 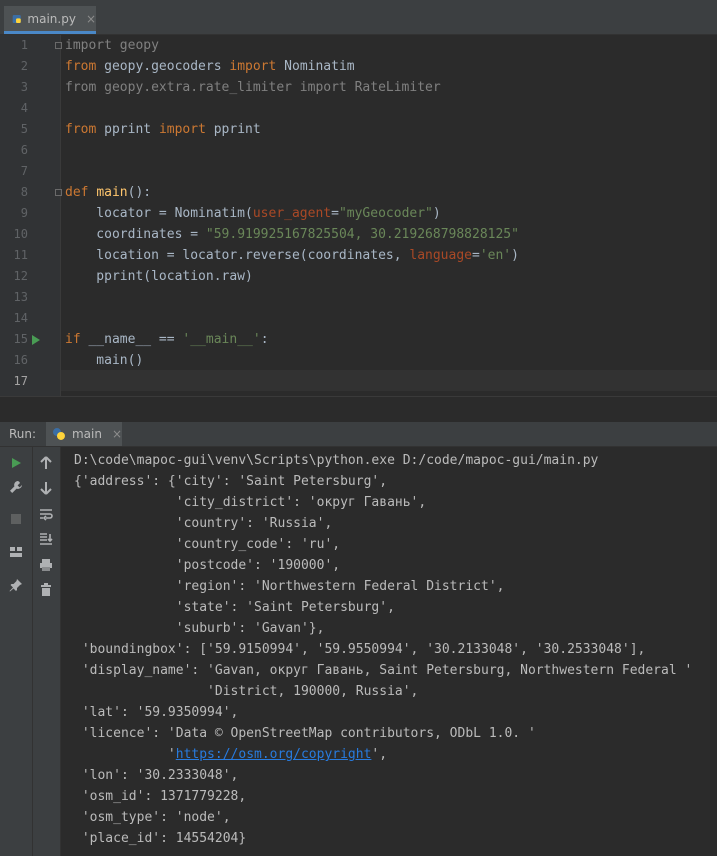 What do you see at coordinates (203, 523) in the screenshot?
I see `console-line: 'country': 'Russia',` at bounding box center [203, 523].